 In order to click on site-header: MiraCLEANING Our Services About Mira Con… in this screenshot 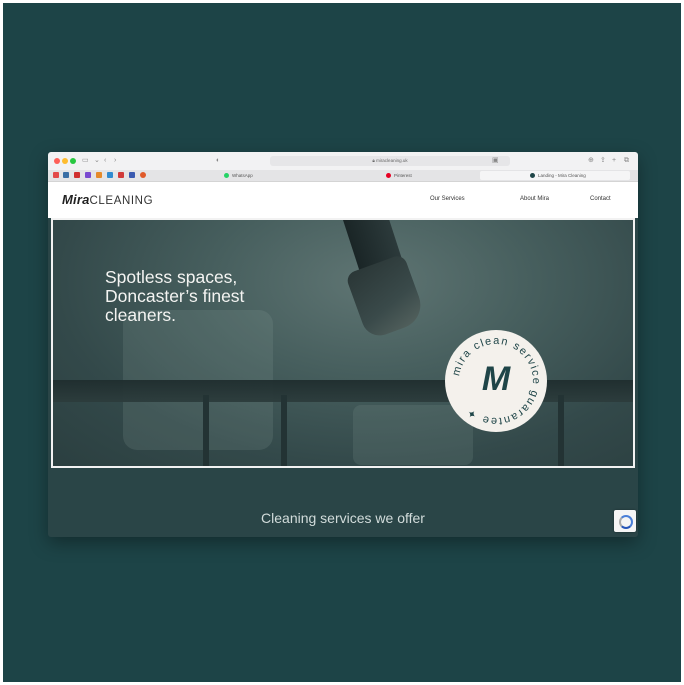, I will do `click(343, 200)`.